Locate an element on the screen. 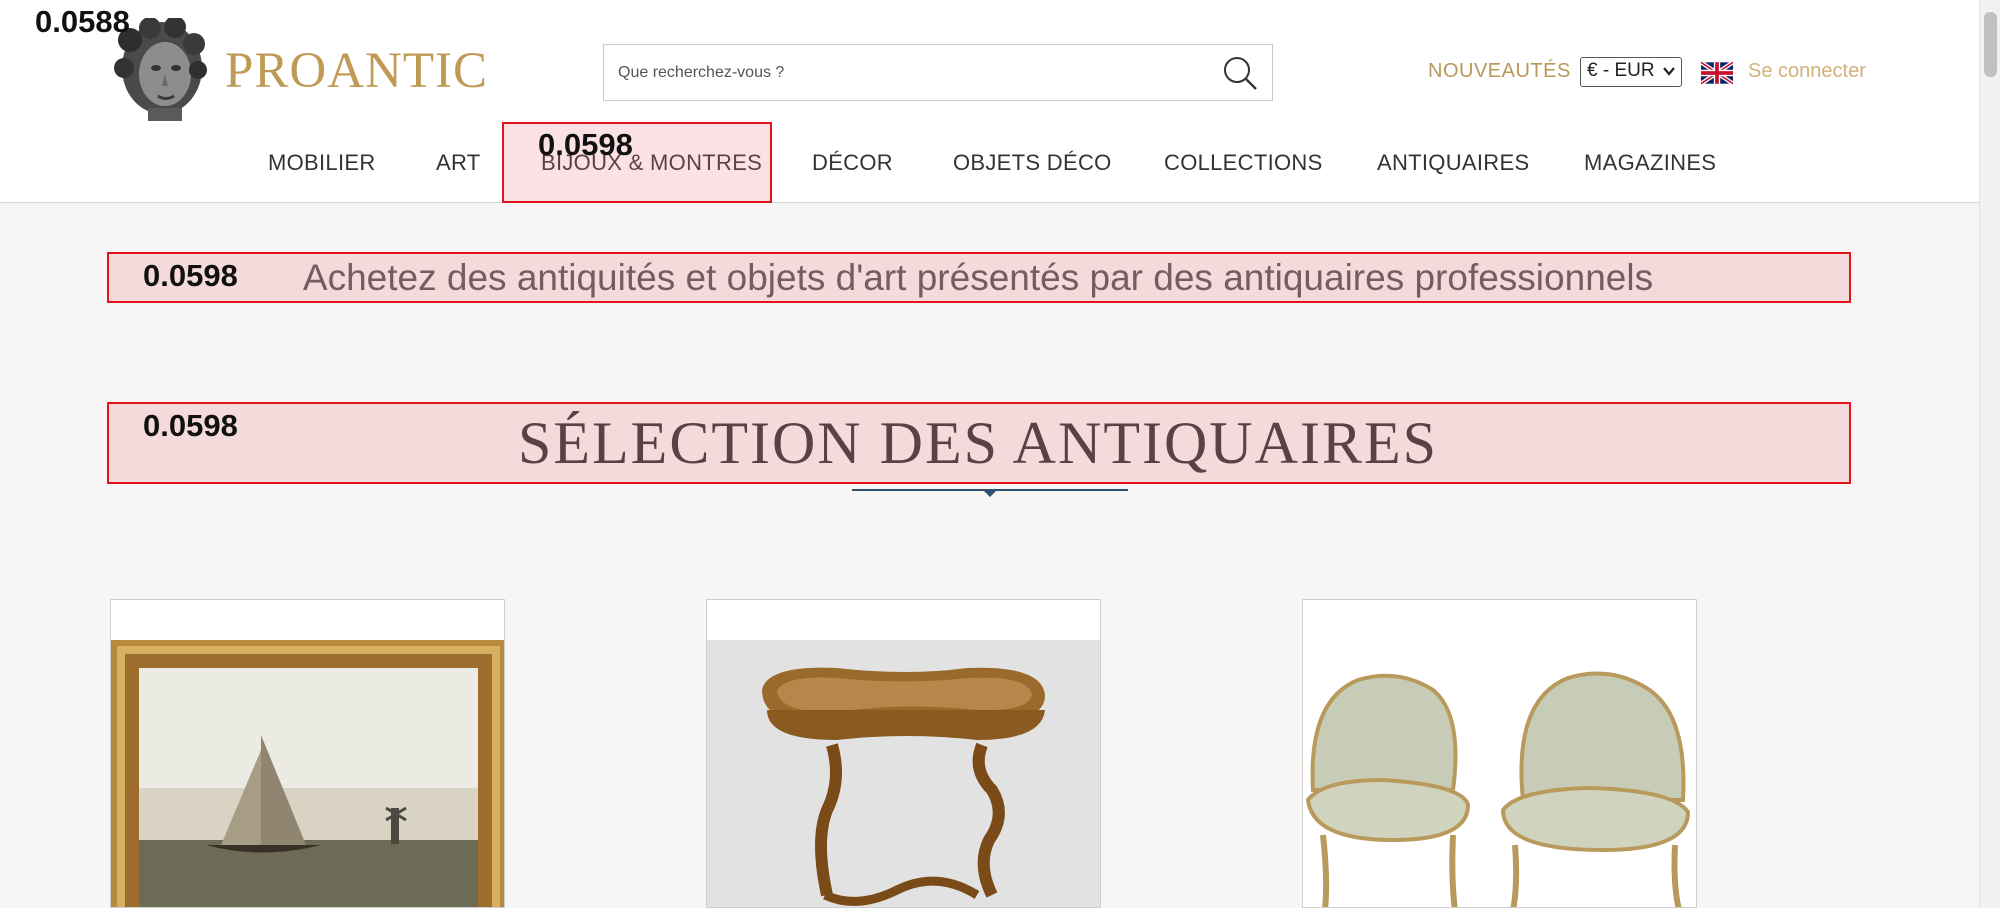  nav-item-magazines: MAGAZINES is located at coordinates (1650, 163).